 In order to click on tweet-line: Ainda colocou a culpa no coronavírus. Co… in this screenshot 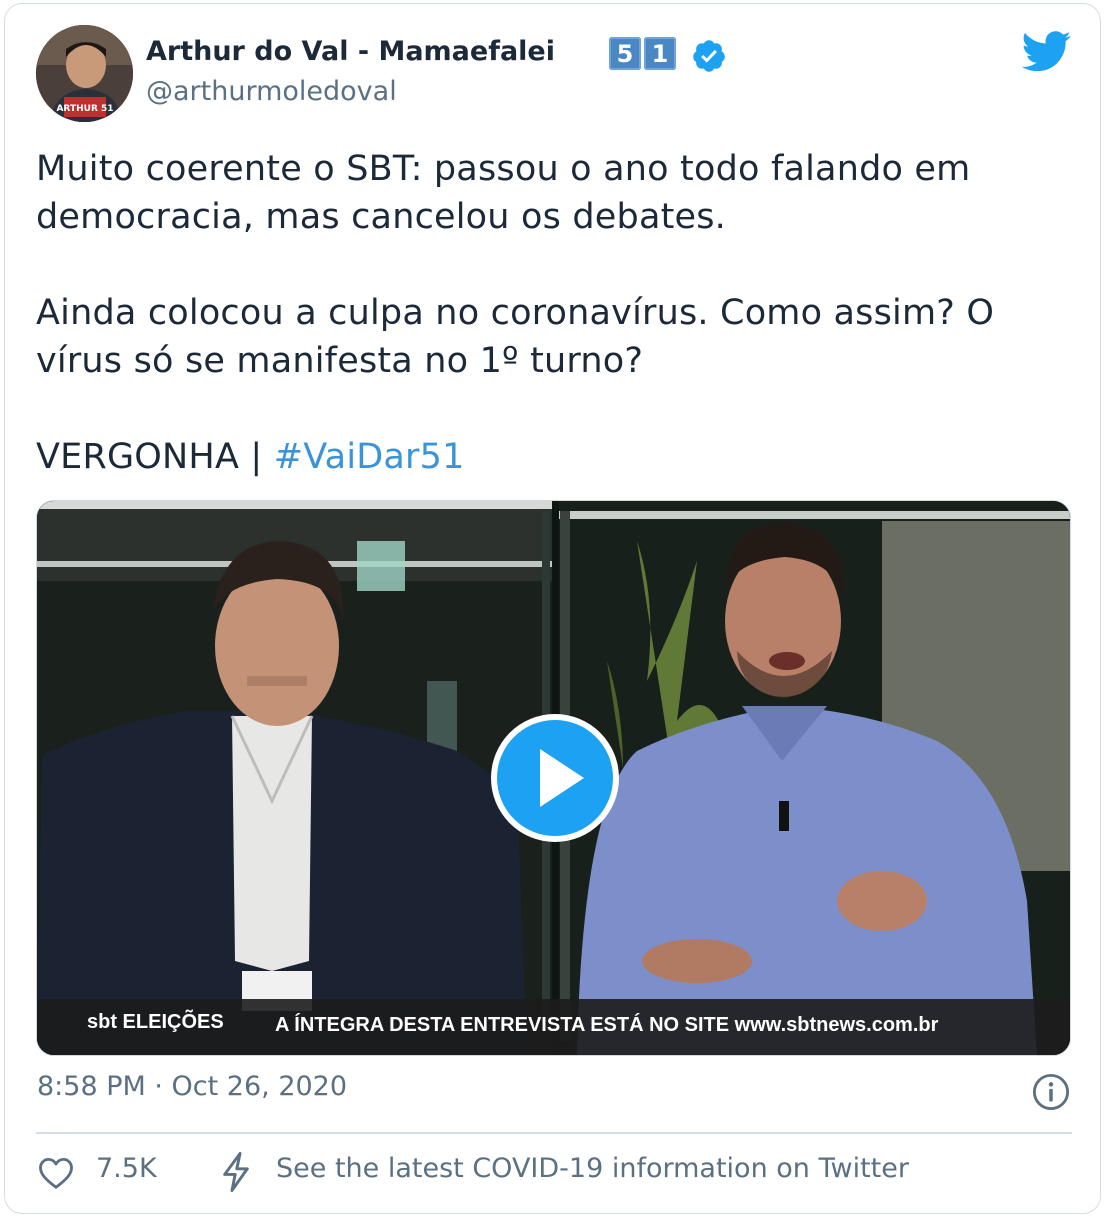, I will do `click(515, 313)`.